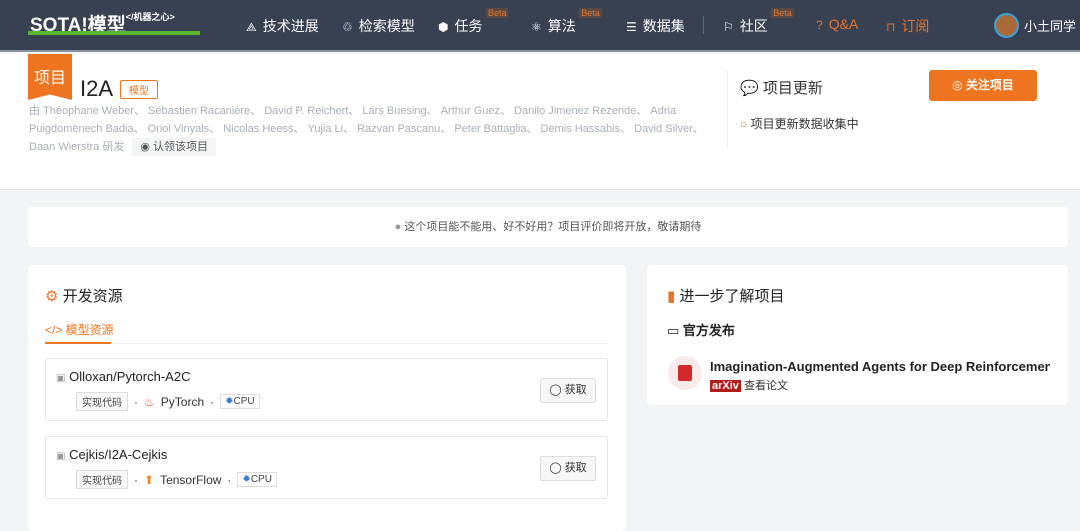  What do you see at coordinates (703, 25) in the screenshot?
I see `nav-divider` at bounding box center [703, 25].